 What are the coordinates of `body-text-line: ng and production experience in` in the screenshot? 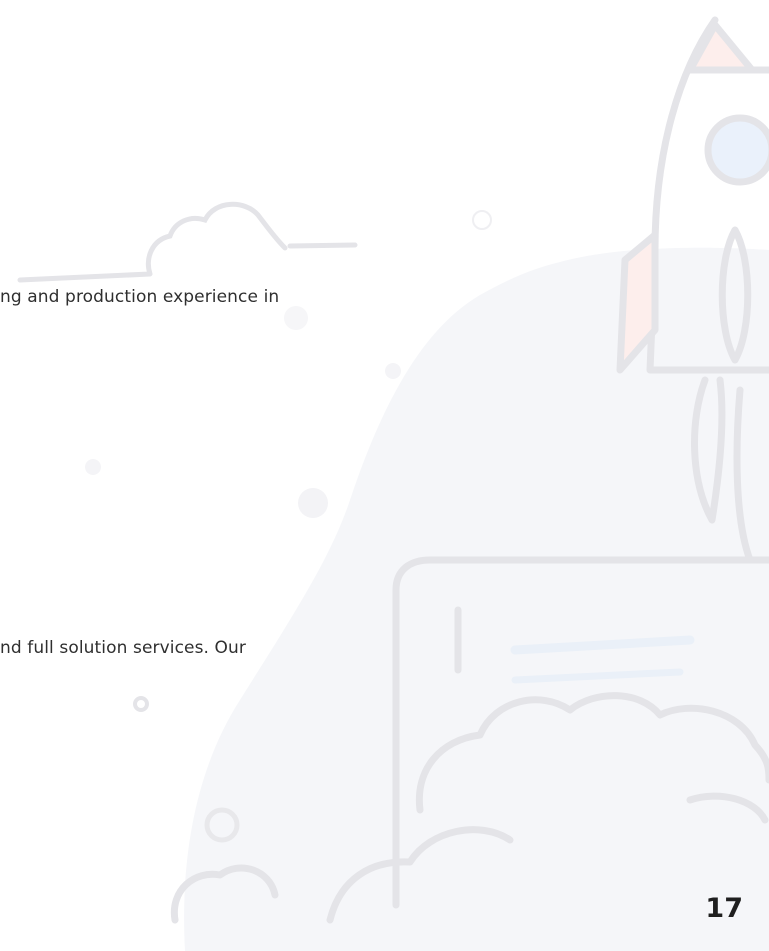 It's located at (140, 297).